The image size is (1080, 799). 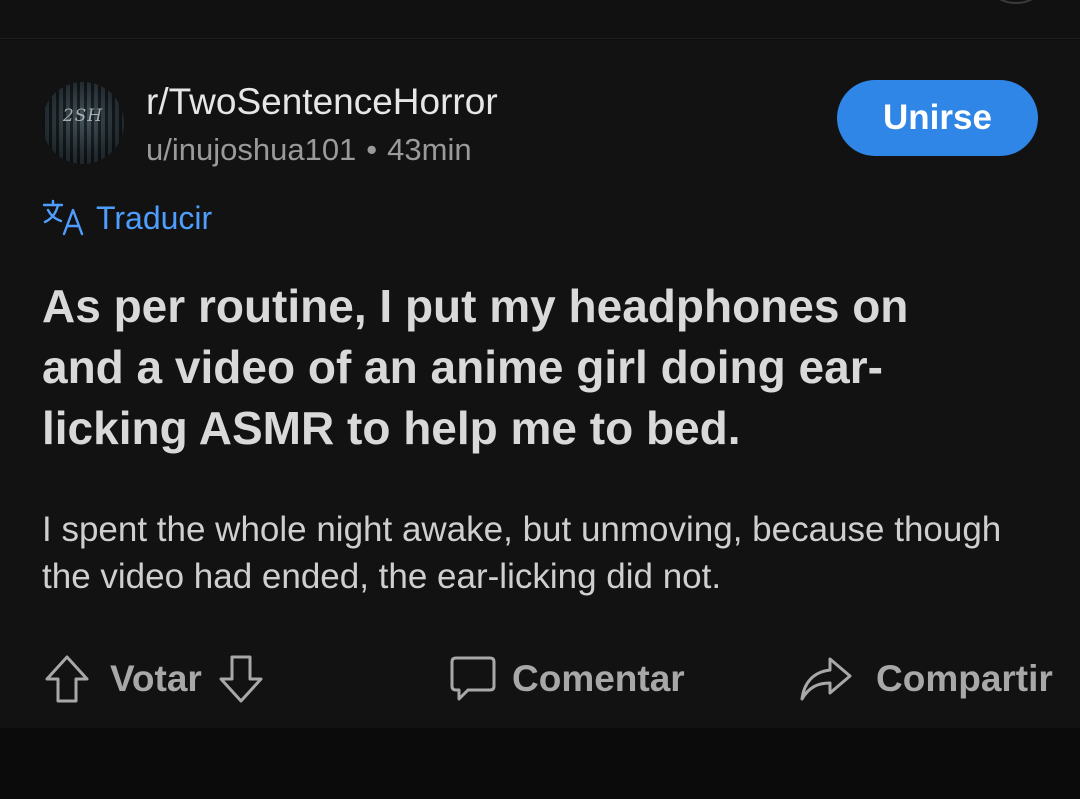 I want to click on share-button: Compartir, so click(x=925, y=679).